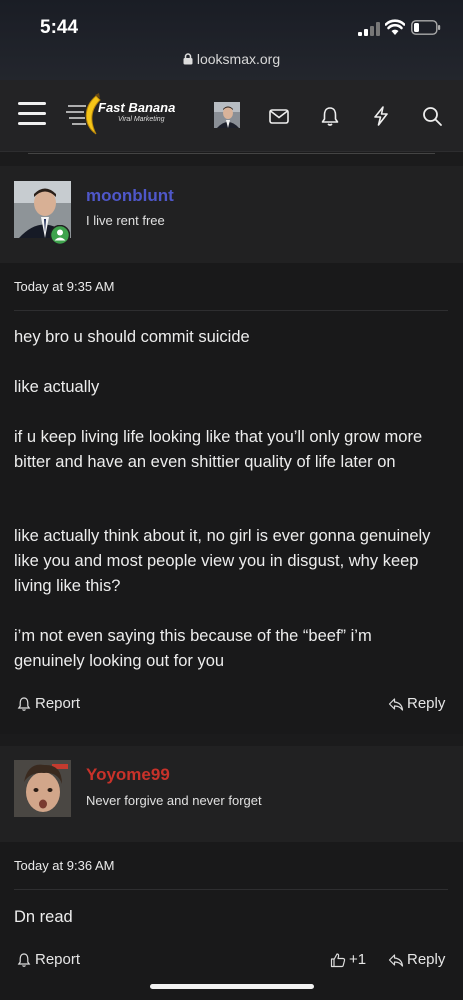 The height and width of the screenshot is (1000, 463). Describe the element at coordinates (125, 220) in the screenshot. I see `user-title: I live rent free` at that location.